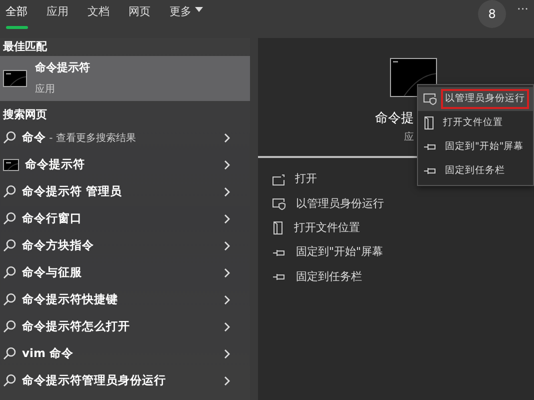 The height and width of the screenshot is (400, 534). What do you see at coordinates (25, 47) in the screenshot?
I see `section-heading: 最佳匹配` at bounding box center [25, 47].